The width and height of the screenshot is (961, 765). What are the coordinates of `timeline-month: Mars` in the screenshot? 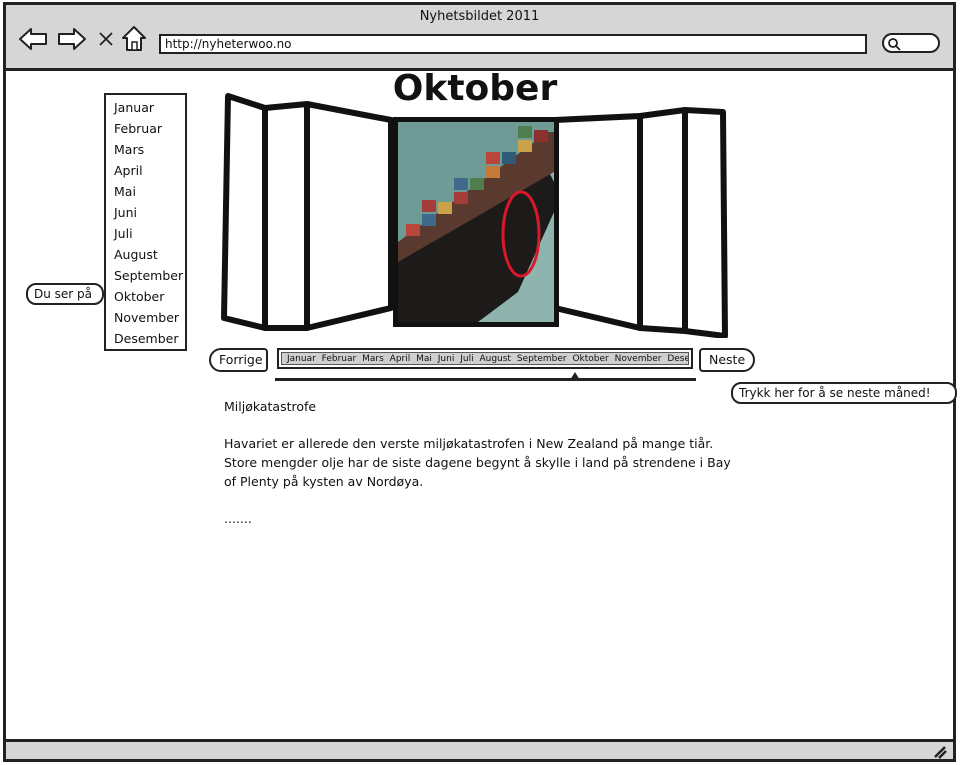 It's located at (373, 359).